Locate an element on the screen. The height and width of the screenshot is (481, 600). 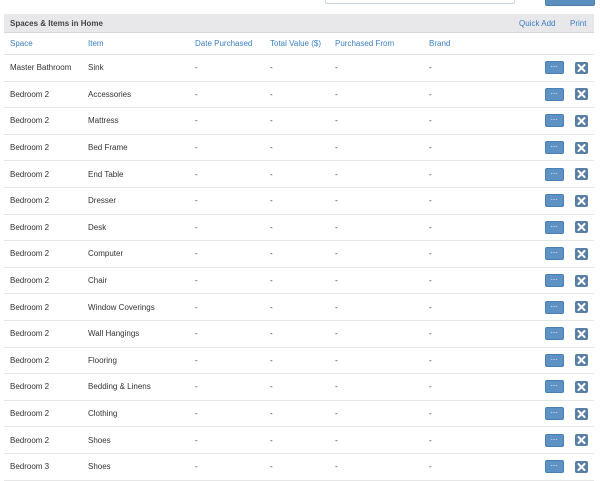
cell-item: Accessories is located at coordinates (135, 95).